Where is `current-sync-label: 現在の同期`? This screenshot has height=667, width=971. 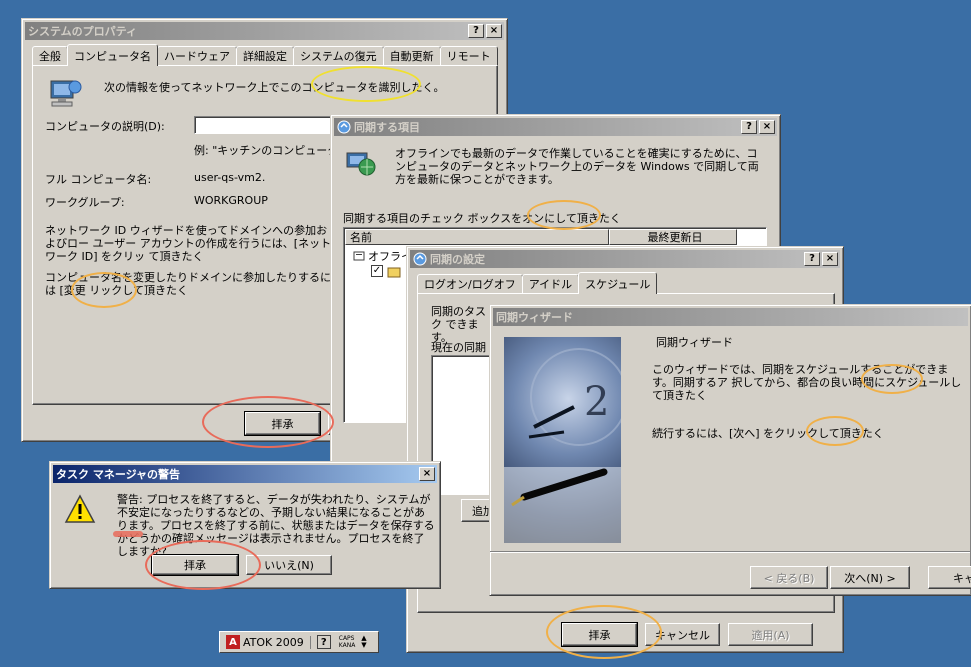 current-sync-label: 現在の同期 is located at coordinates (458, 347).